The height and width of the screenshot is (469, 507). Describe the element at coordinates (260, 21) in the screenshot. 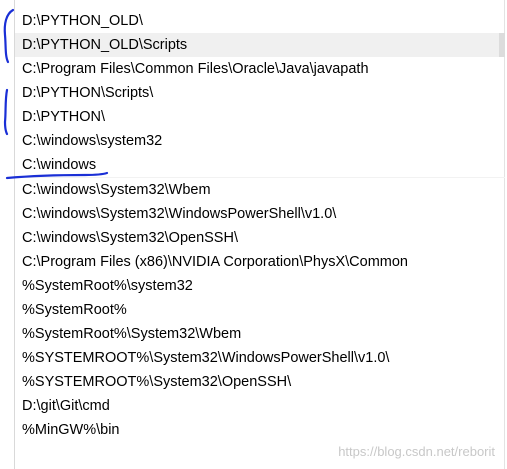

I see `list-item: D:\PYTHON_OLD\` at that location.